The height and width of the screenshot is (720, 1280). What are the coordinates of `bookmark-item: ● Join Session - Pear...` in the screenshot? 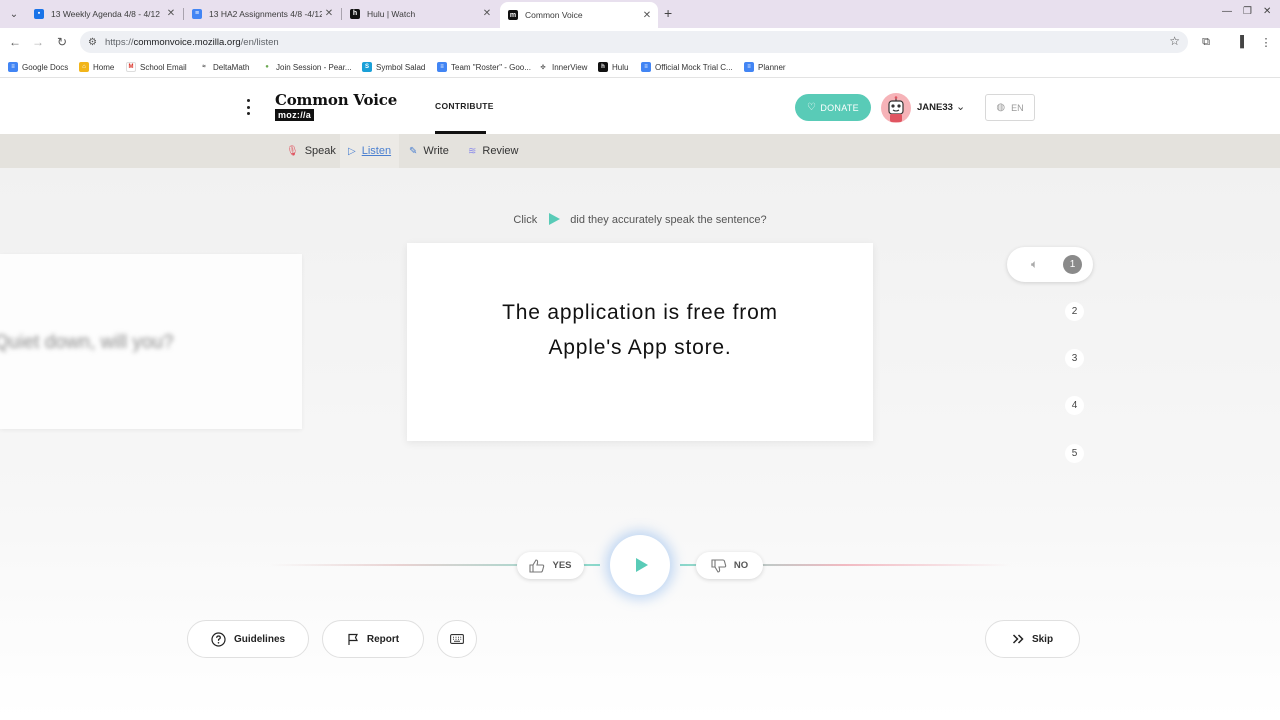 It's located at (307, 67).